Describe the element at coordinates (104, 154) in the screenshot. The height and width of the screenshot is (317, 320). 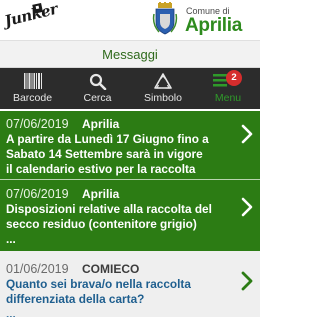
I see `message-preview-line: Sabato 14 Settembre sarà in vigore` at that location.